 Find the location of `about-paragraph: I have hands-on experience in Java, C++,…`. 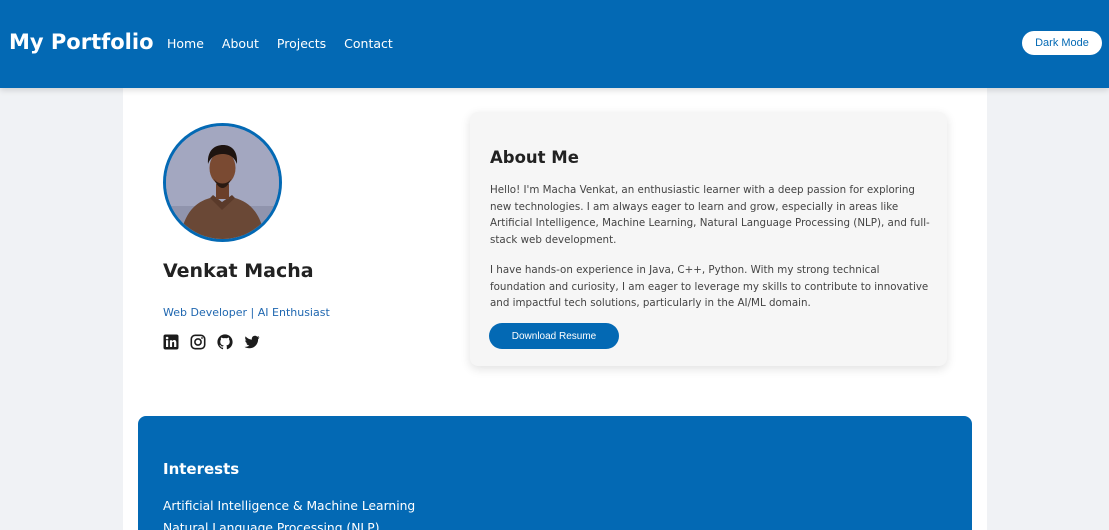

about-paragraph: I have hands-on experience in Java, C++,… is located at coordinates (709, 287).